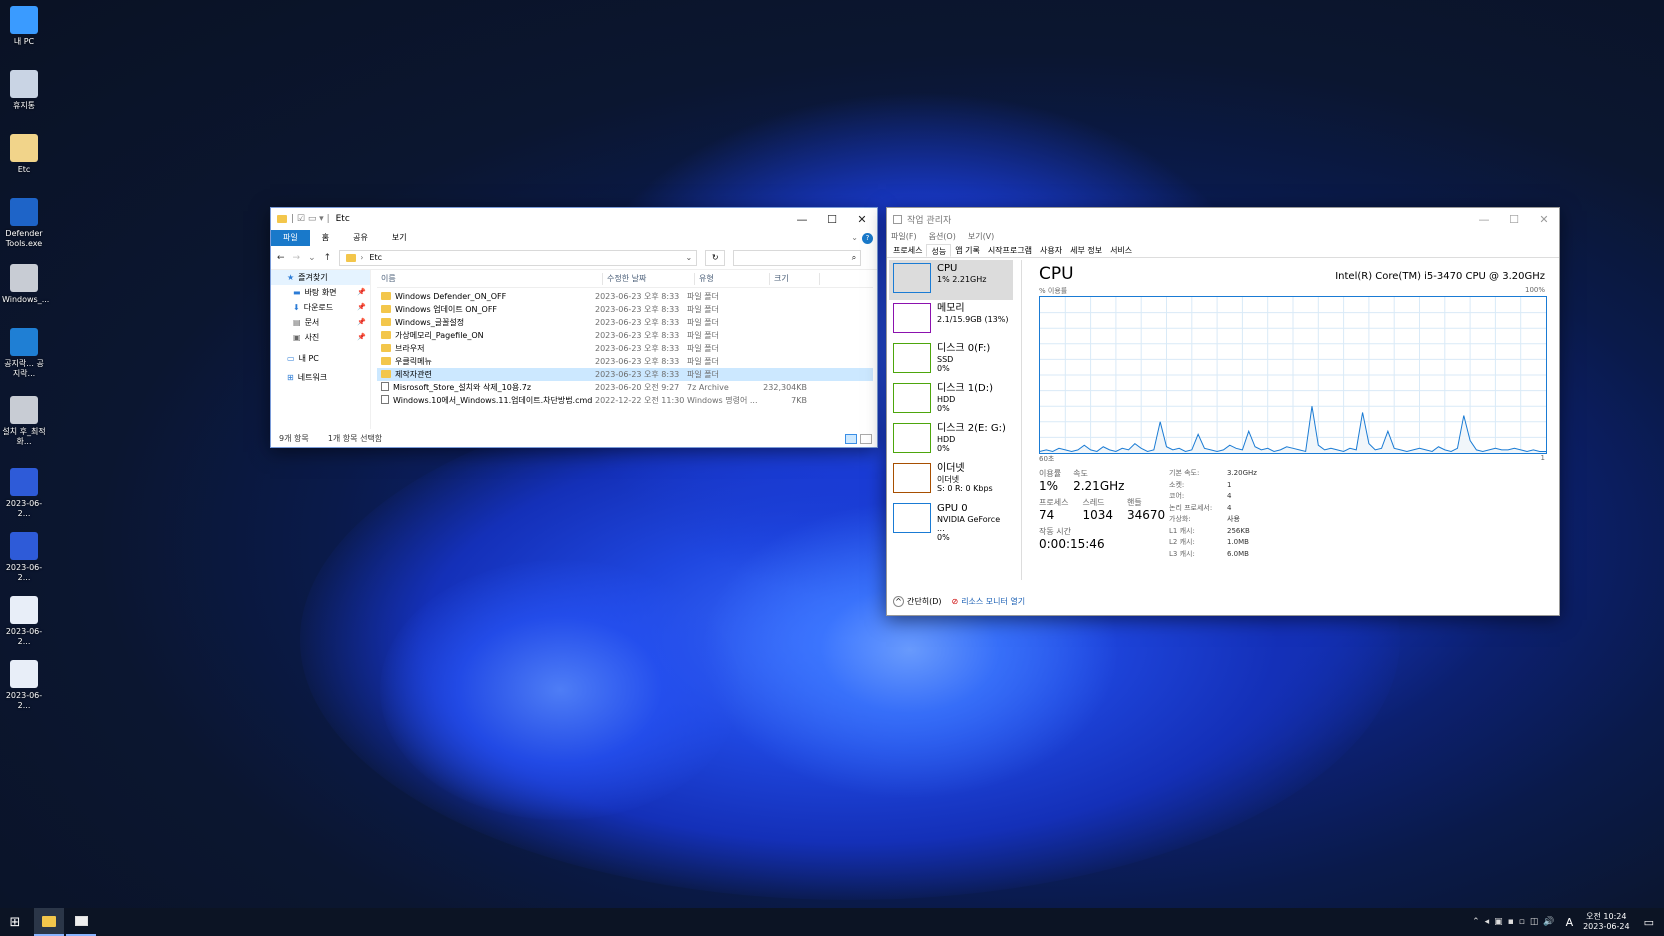 The width and height of the screenshot is (1664, 936). Describe the element at coordinates (625, 322) in the screenshot. I see `table-row: Windows_글꼴설정 2023-06-23 오후 8:33 파일 폴더` at that location.